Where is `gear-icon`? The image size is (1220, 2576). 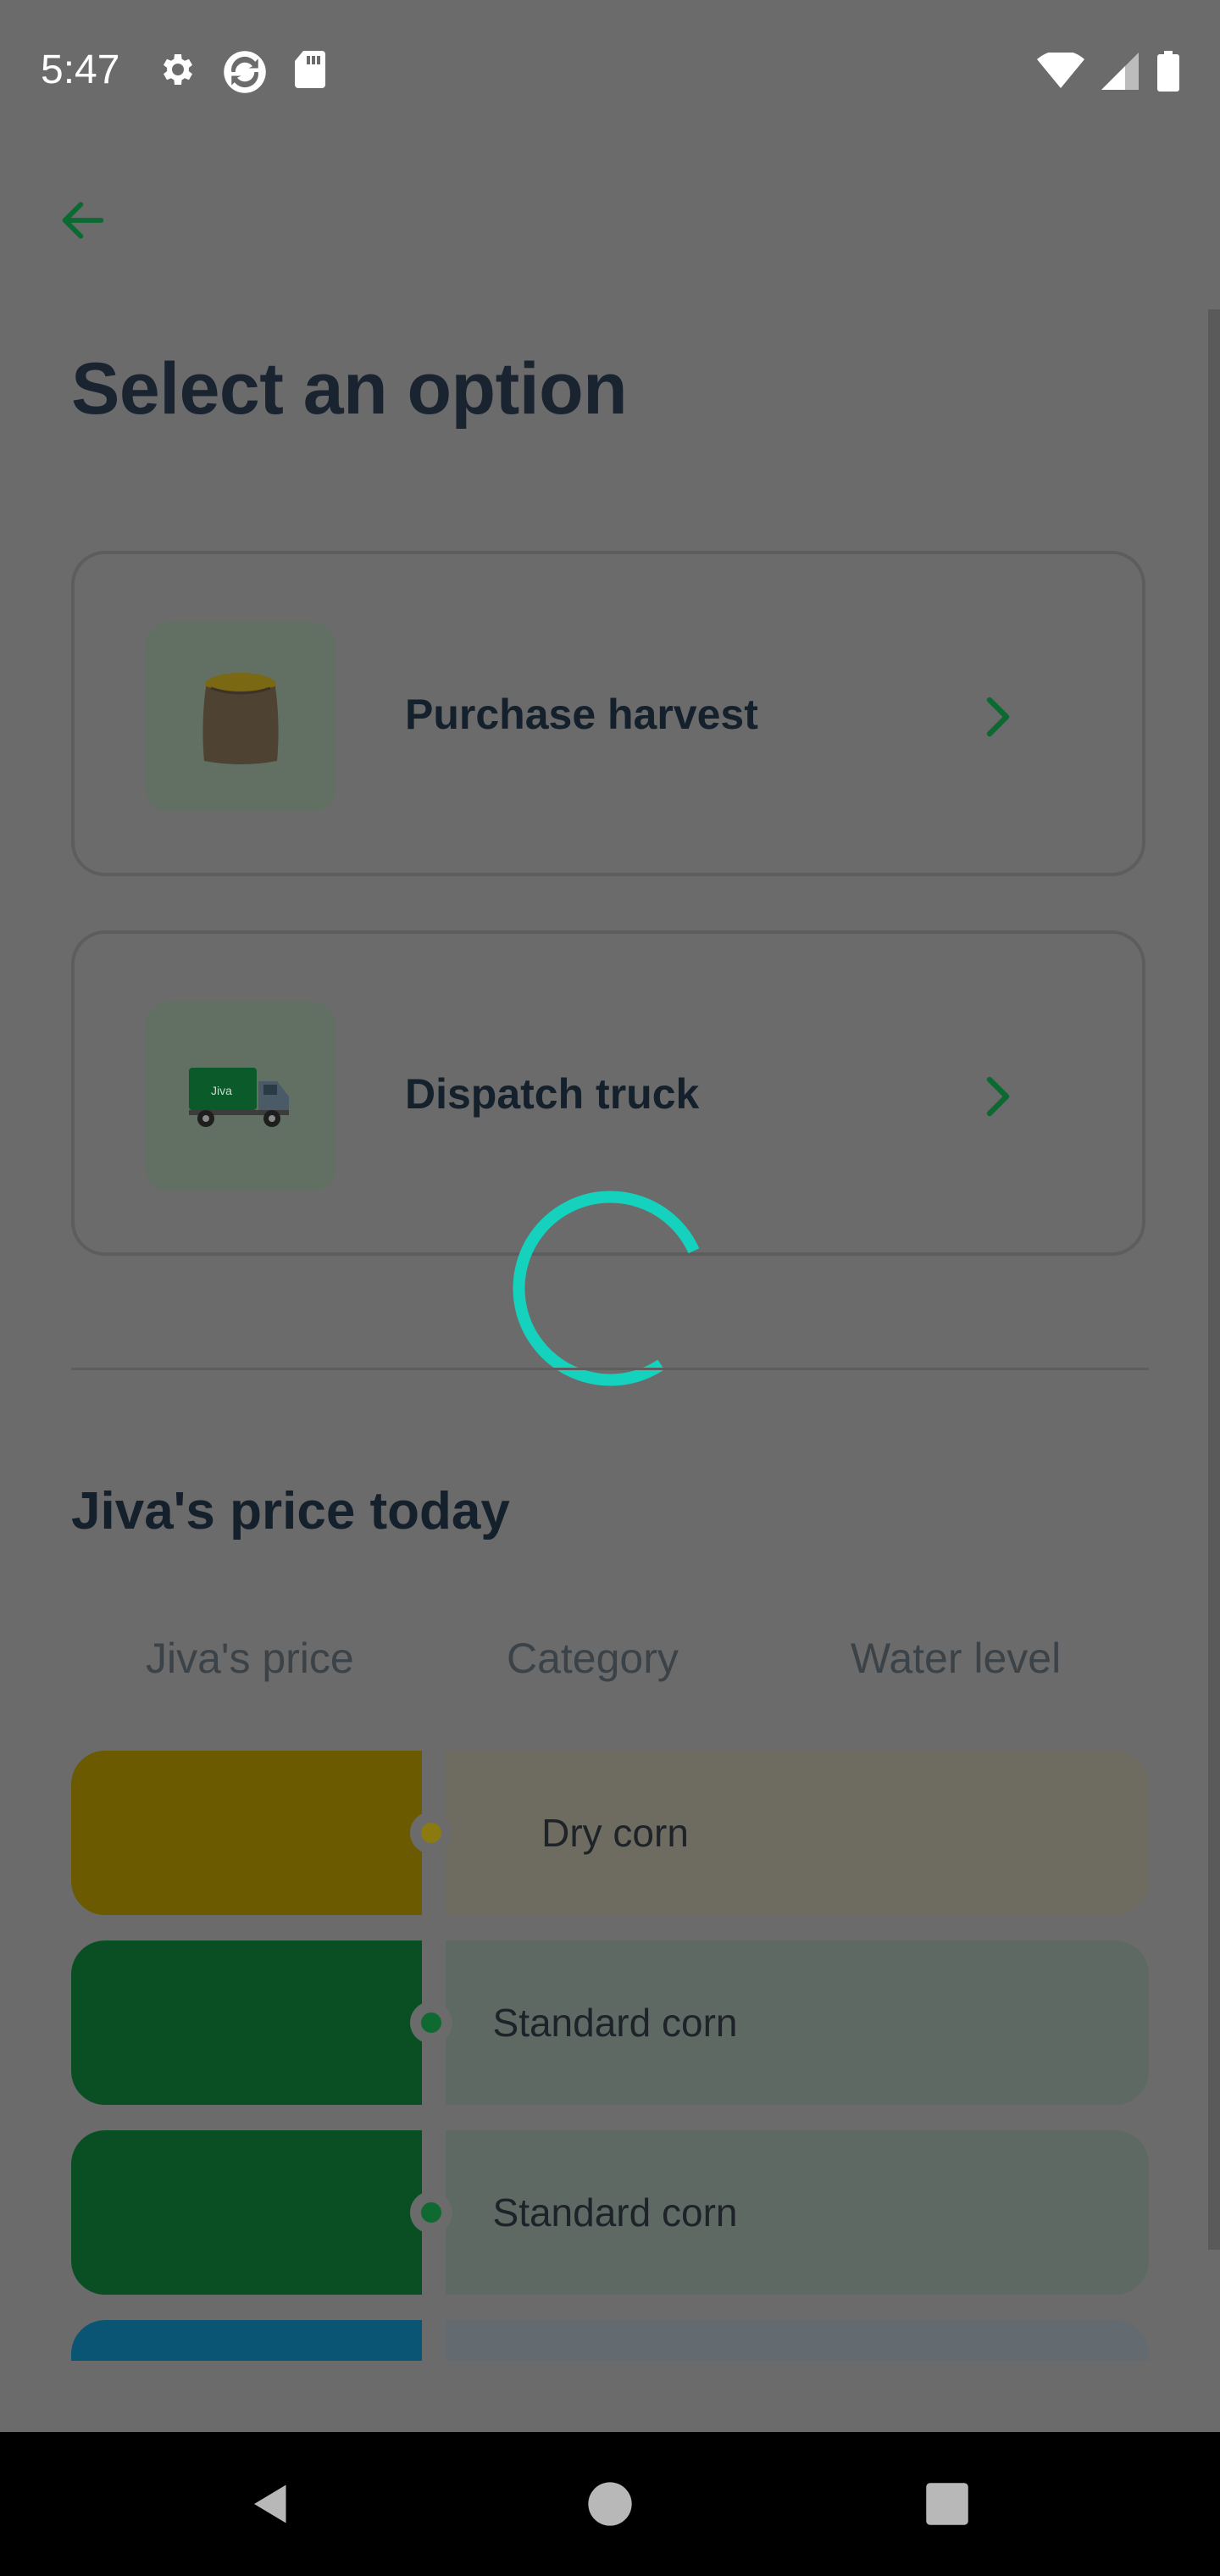 gear-icon is located at coordinates (178, 69).